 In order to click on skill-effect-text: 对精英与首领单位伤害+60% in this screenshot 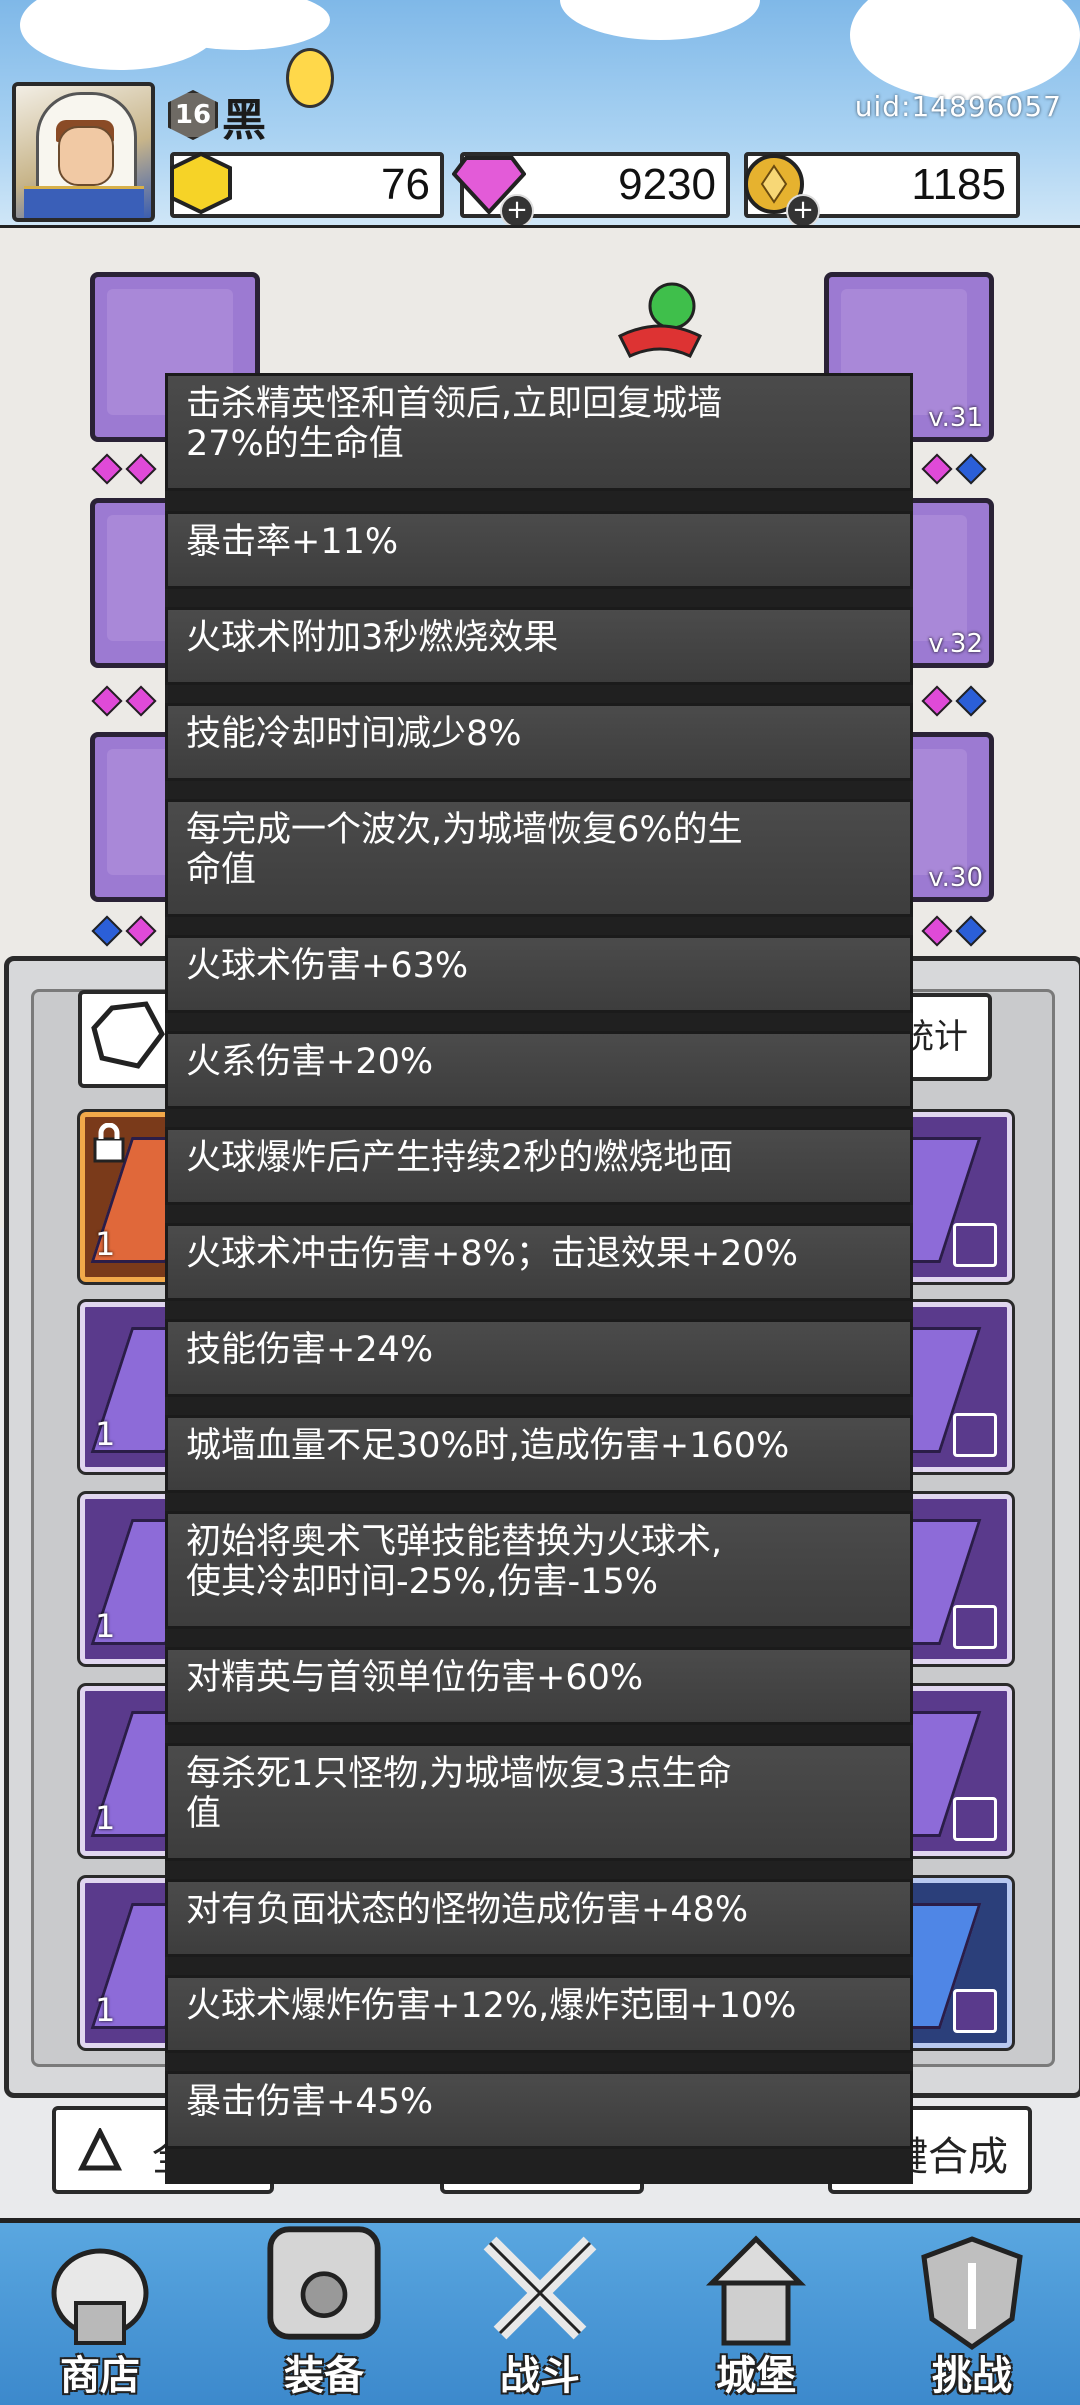, I will do `click(415, 1678)`.